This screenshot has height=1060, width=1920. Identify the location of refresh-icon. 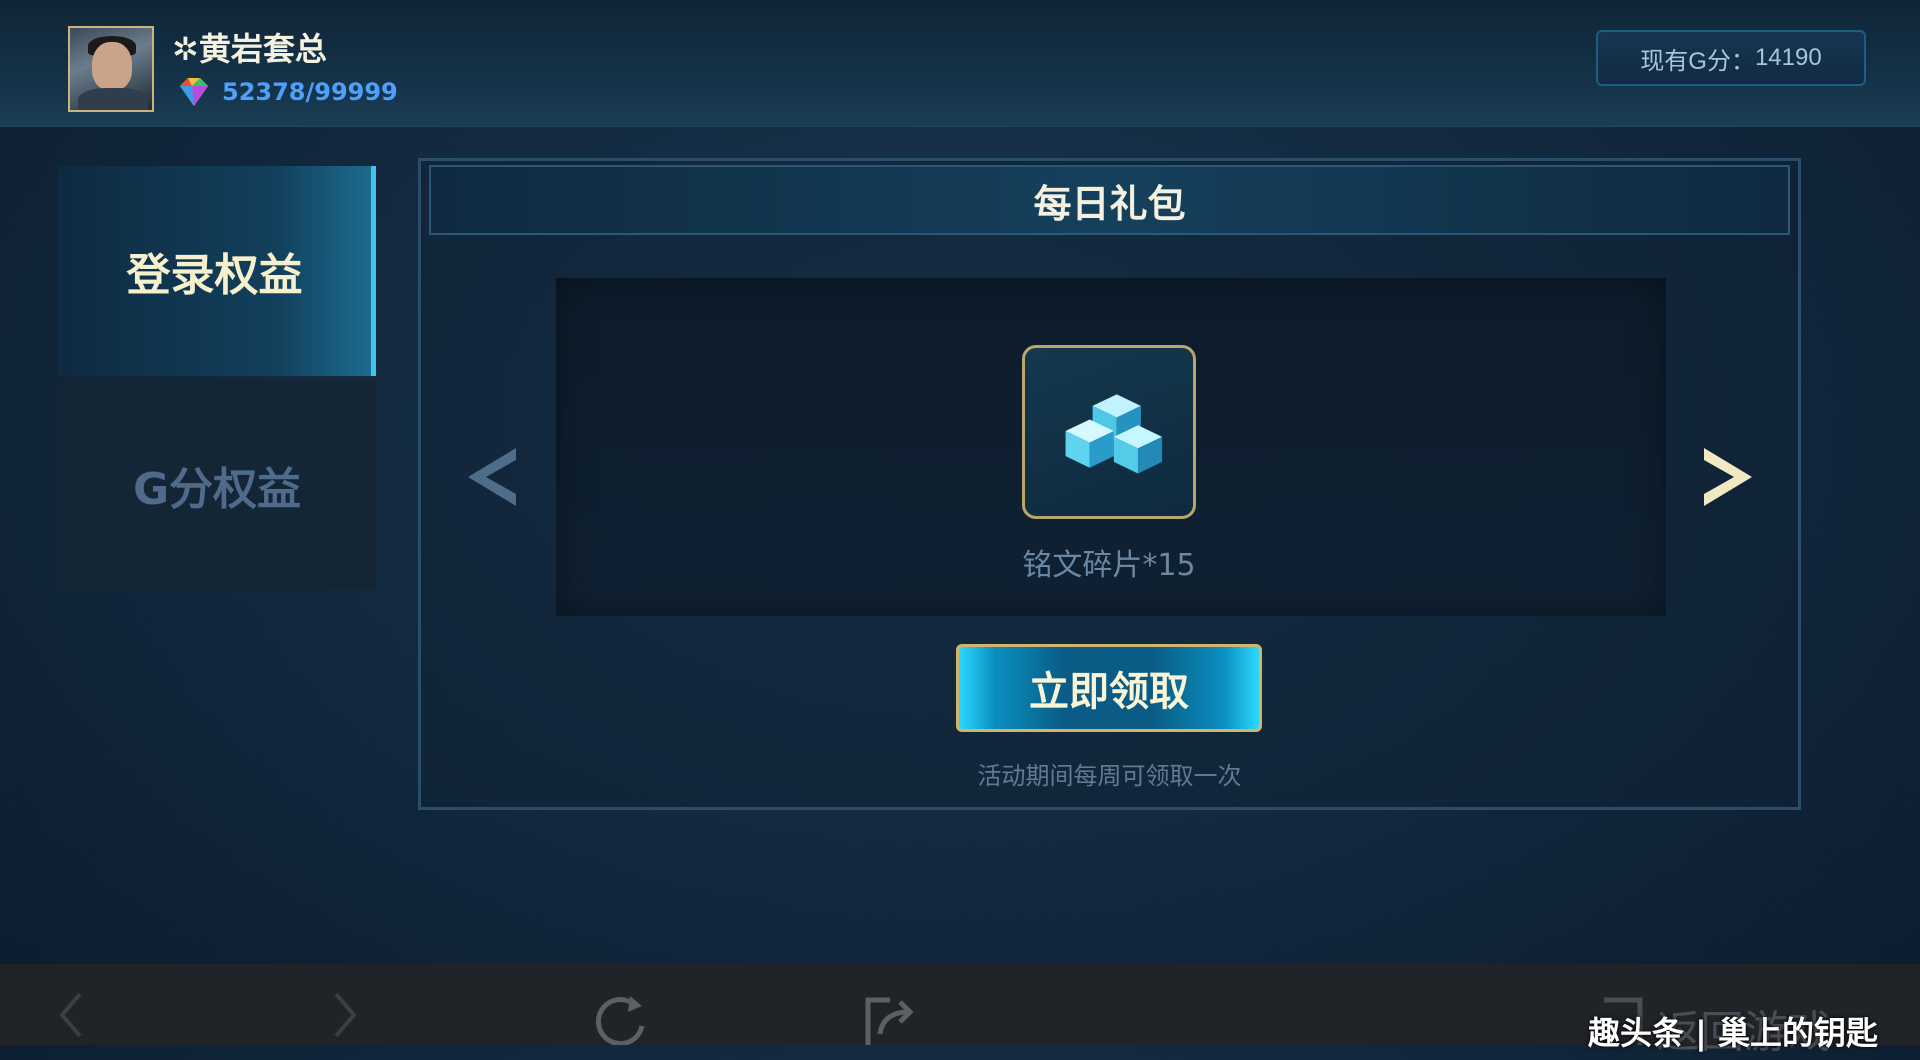
(620, 1018).